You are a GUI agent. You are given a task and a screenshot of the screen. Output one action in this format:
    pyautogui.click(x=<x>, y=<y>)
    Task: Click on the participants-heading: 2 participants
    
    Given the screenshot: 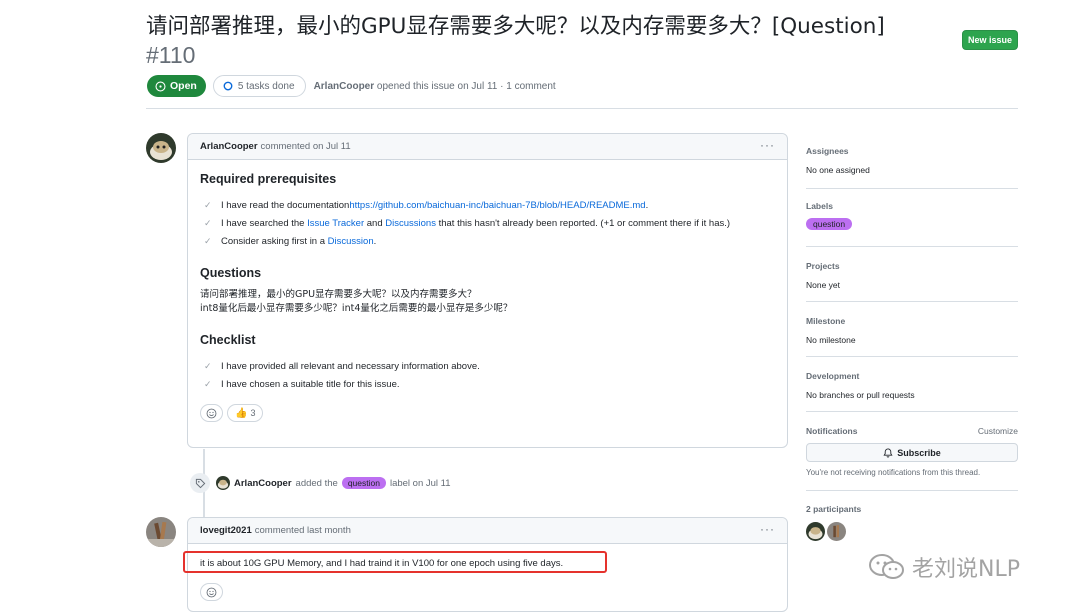 What is the action you would take?
    pyautogui.click(x=834, y=509)
    